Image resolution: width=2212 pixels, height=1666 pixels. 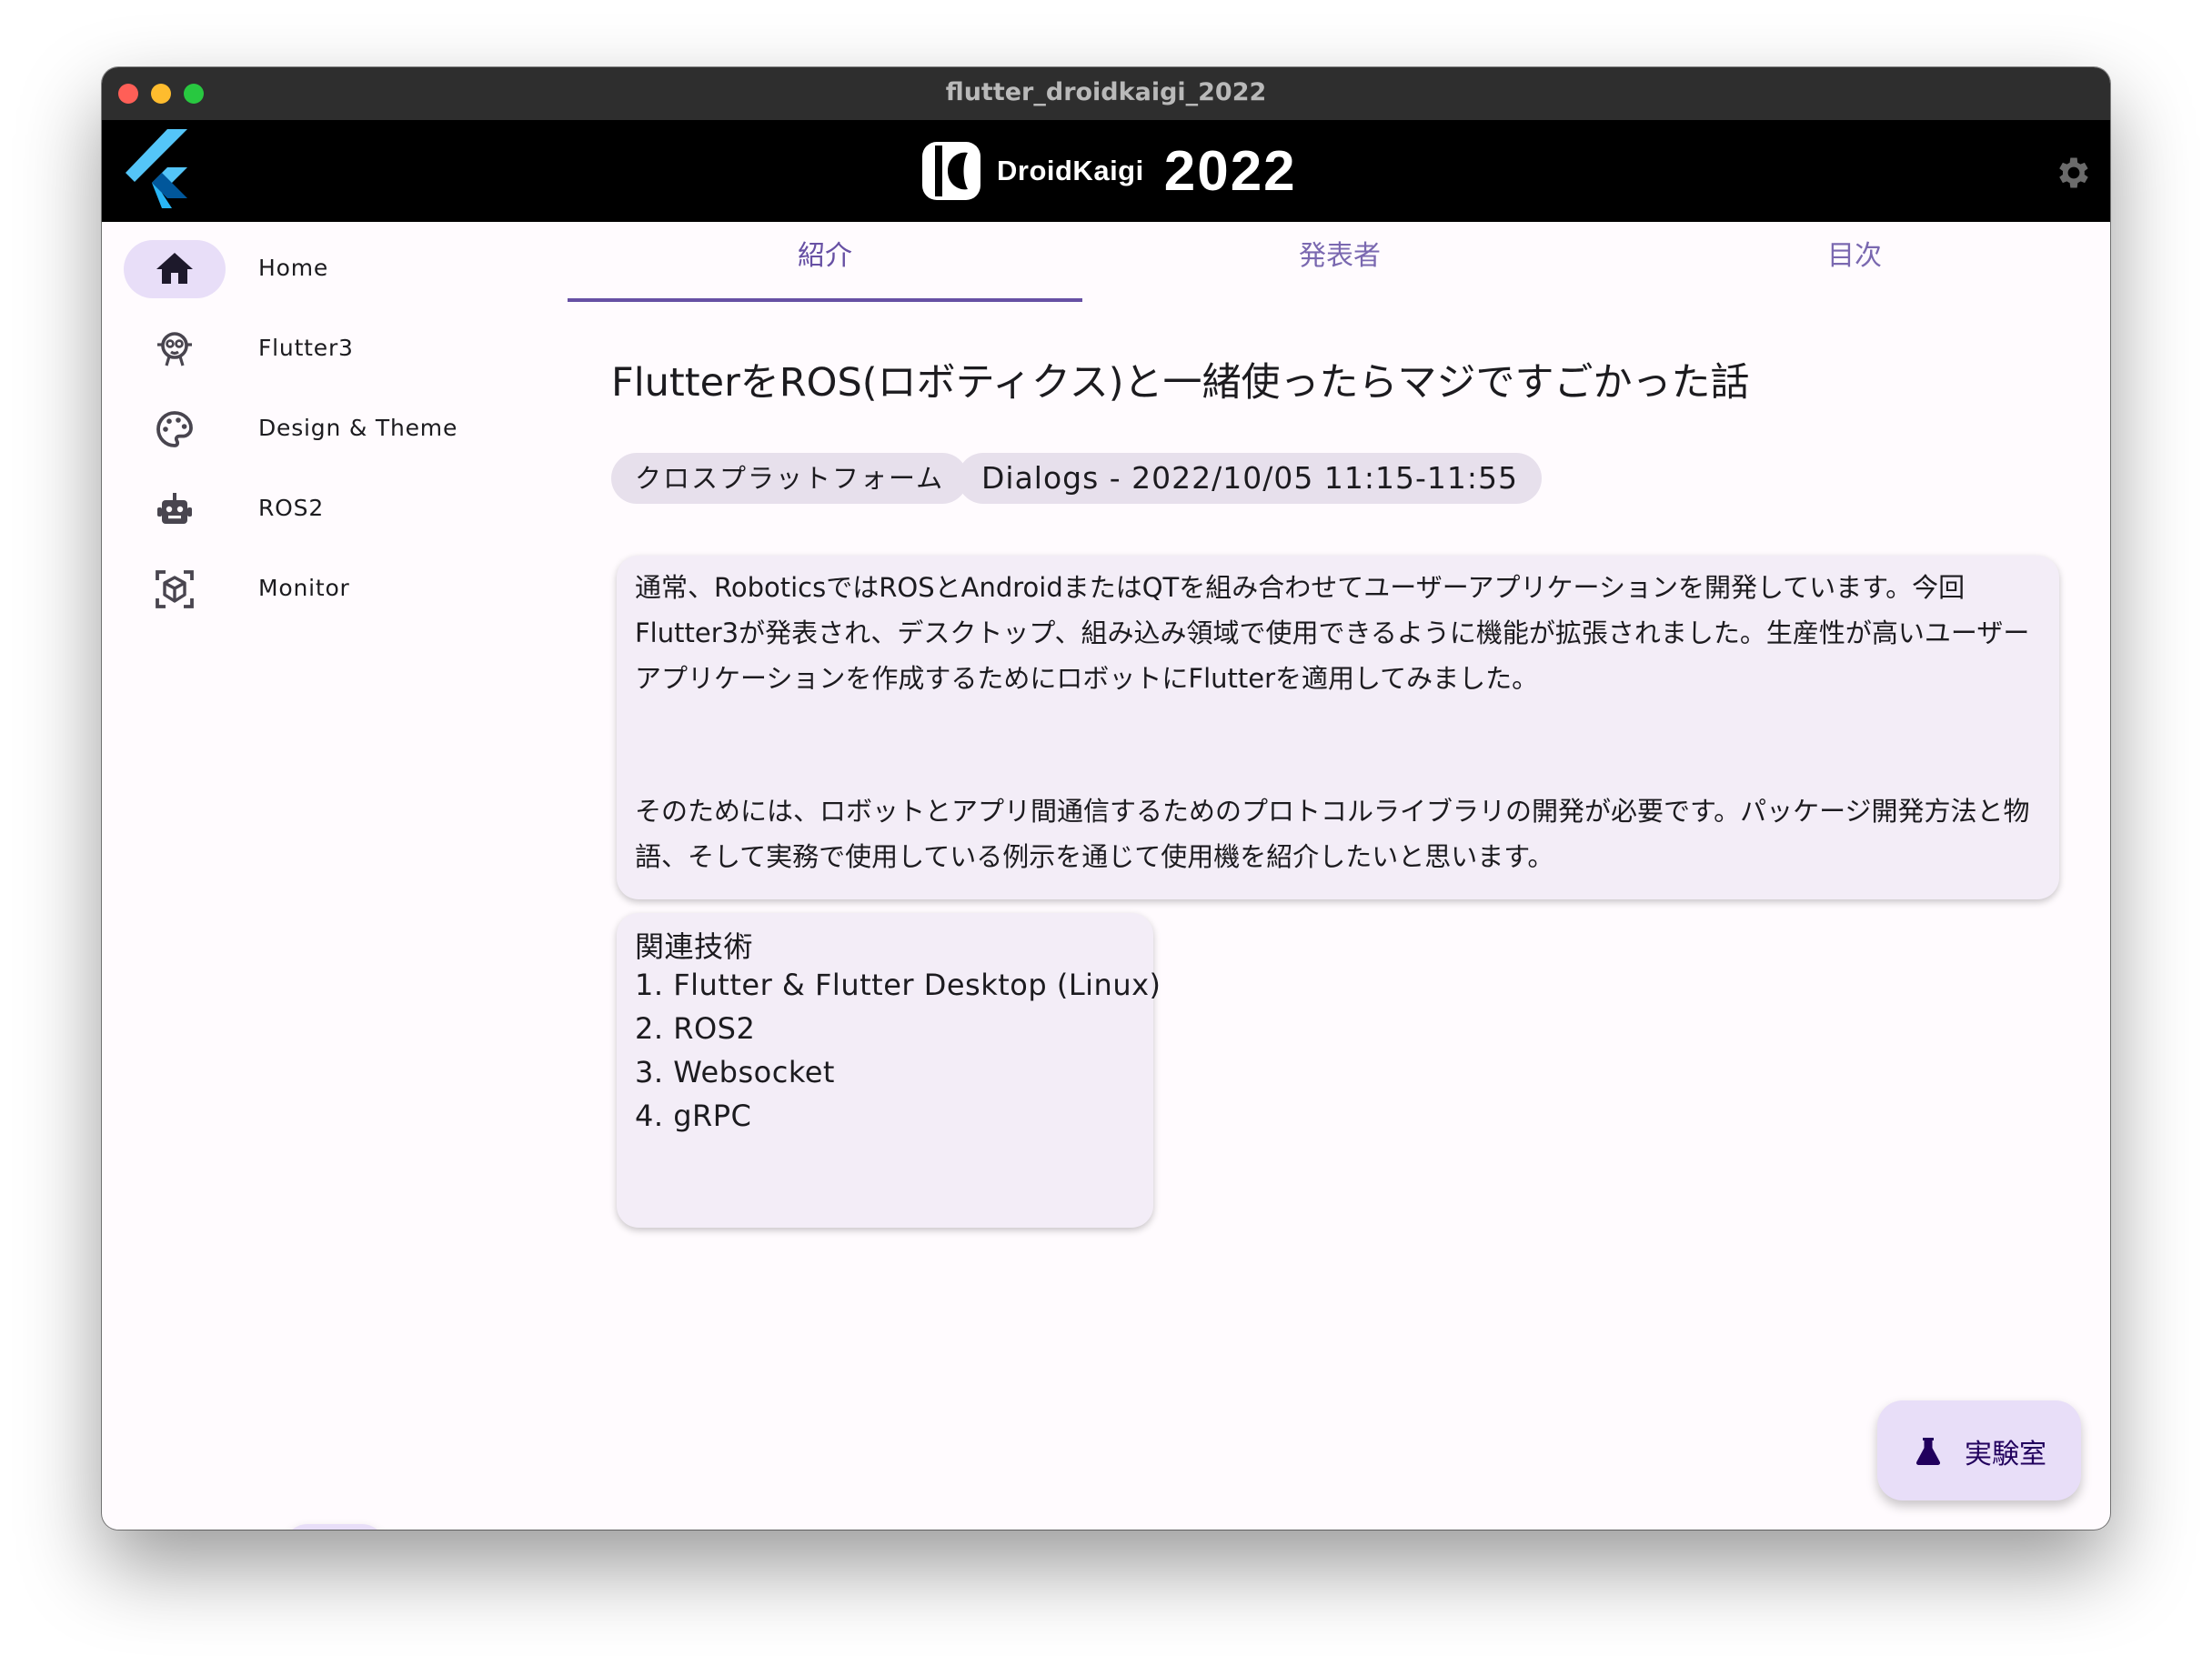 I want to click on home-icon, so click(x=174, y=268).